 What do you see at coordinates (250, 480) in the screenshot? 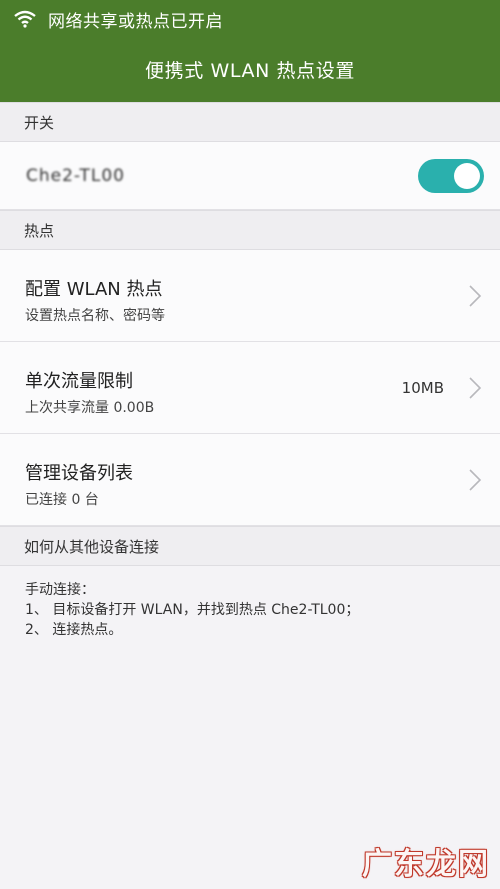
I see `device-list-item: 管理设备列表 已连接 0 台` at bounding box center [250, 480].